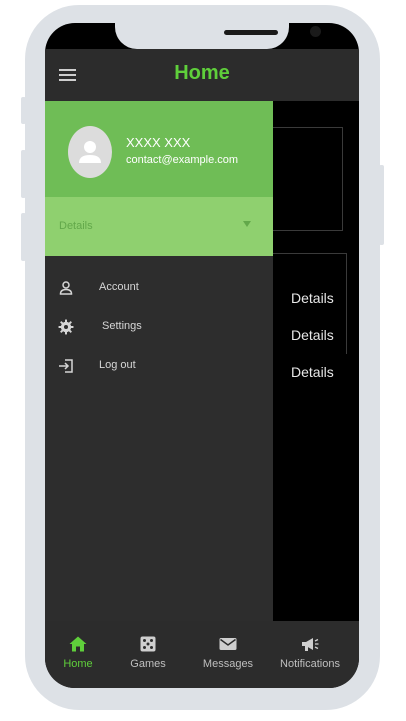 The width and height of the screenshot is (406, 721). Describe the element at coordinates (117, 365) in the screenshot. I see `menu-item-label: Log out` at that location.